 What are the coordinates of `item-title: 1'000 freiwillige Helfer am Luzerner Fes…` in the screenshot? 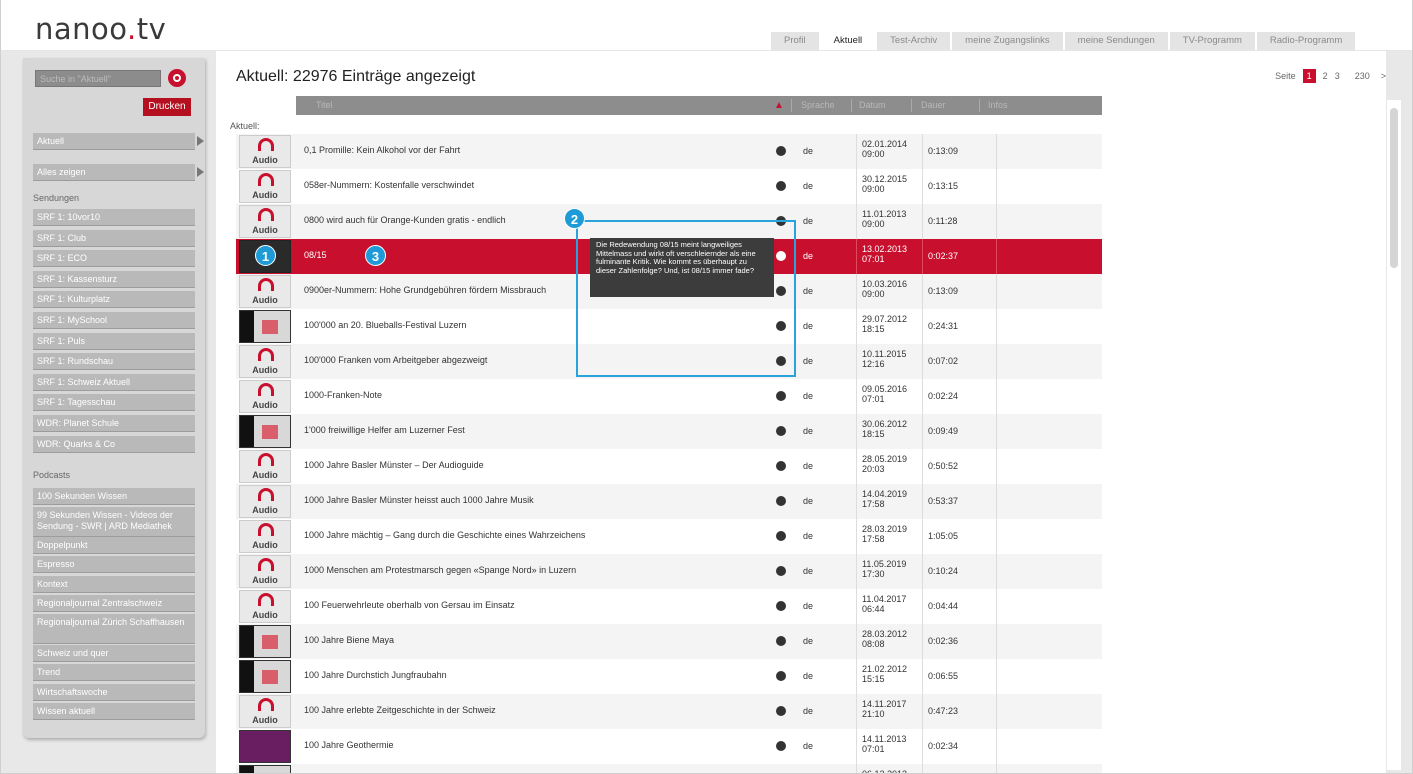 It's located at (384, 430).